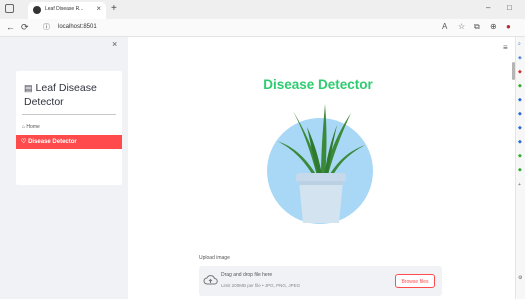 This screenshot has width=525, height=299. I want to click on back-icon: ←, so click(10, 27).